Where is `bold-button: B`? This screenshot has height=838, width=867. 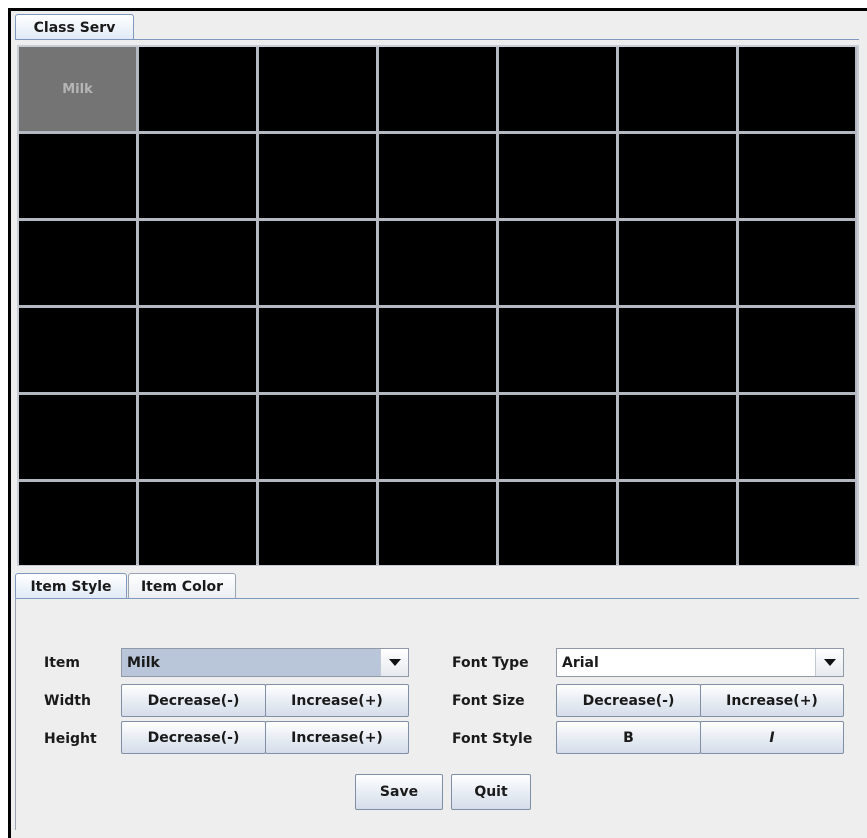
bold-button: B is located at coordinates (628, 737).